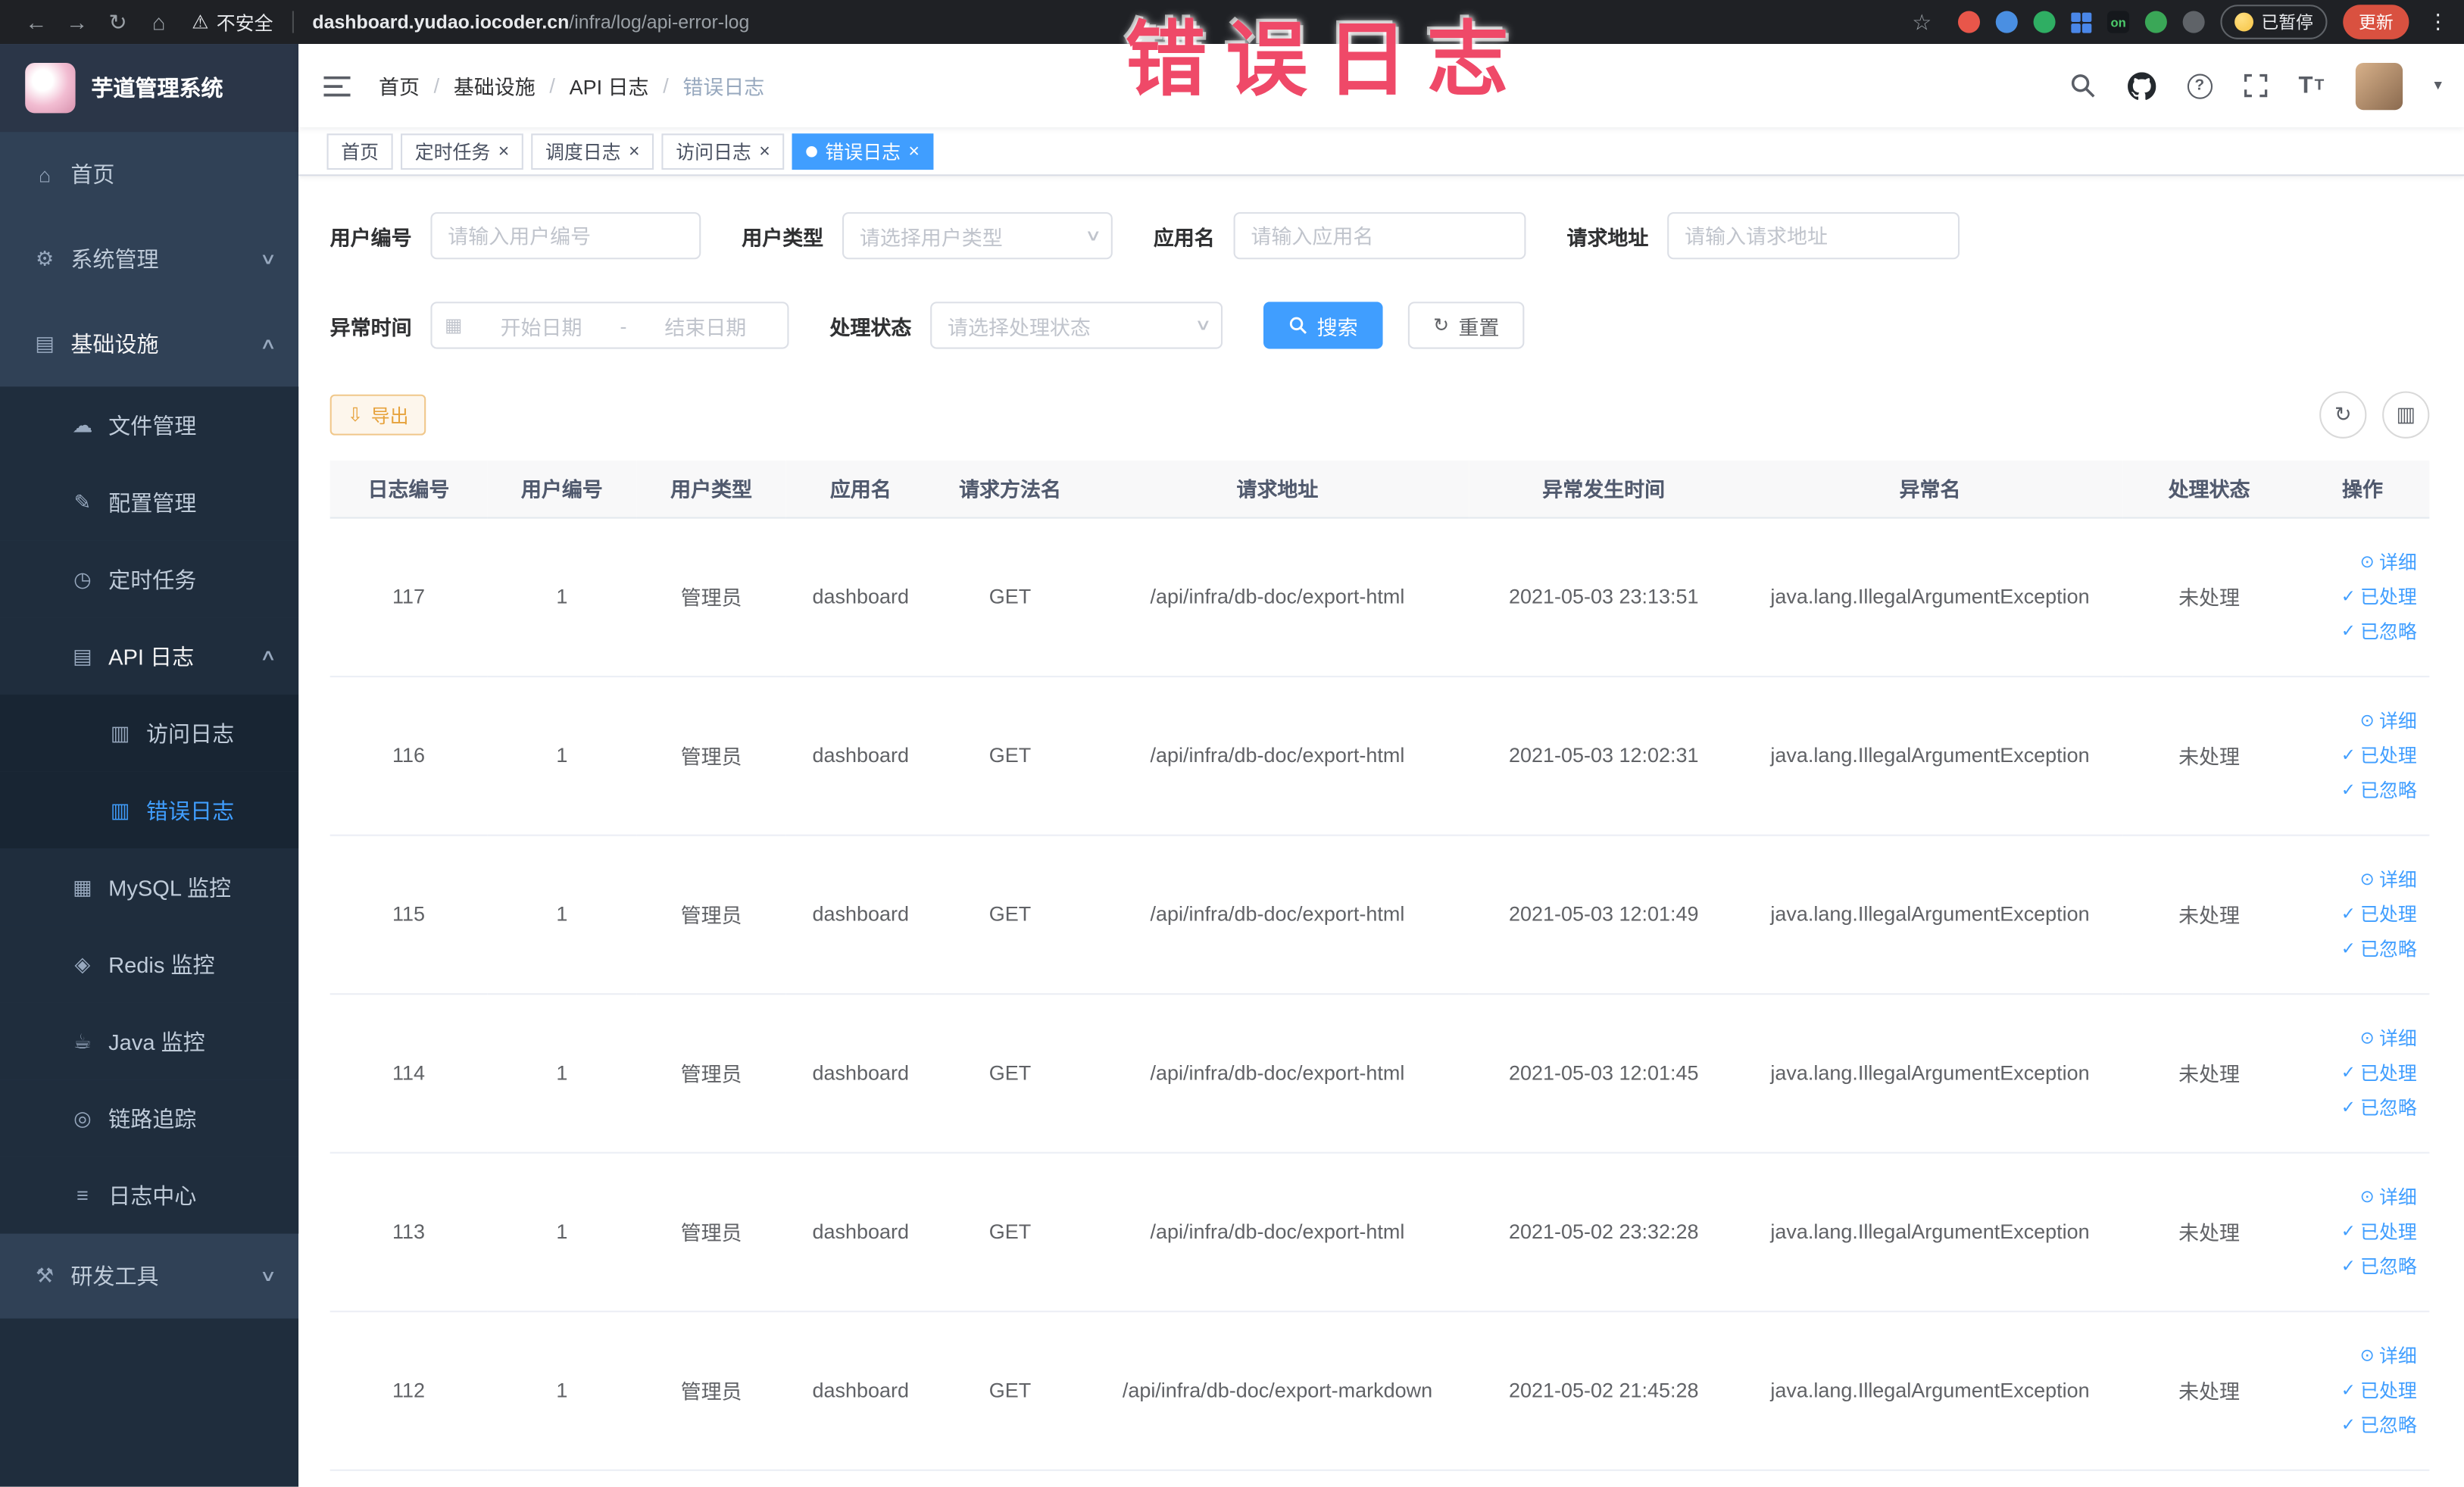 The width and height of the screenshot is (2464, 1487). I want to click on paused-pill: 已暂停, so click(2274, 22).